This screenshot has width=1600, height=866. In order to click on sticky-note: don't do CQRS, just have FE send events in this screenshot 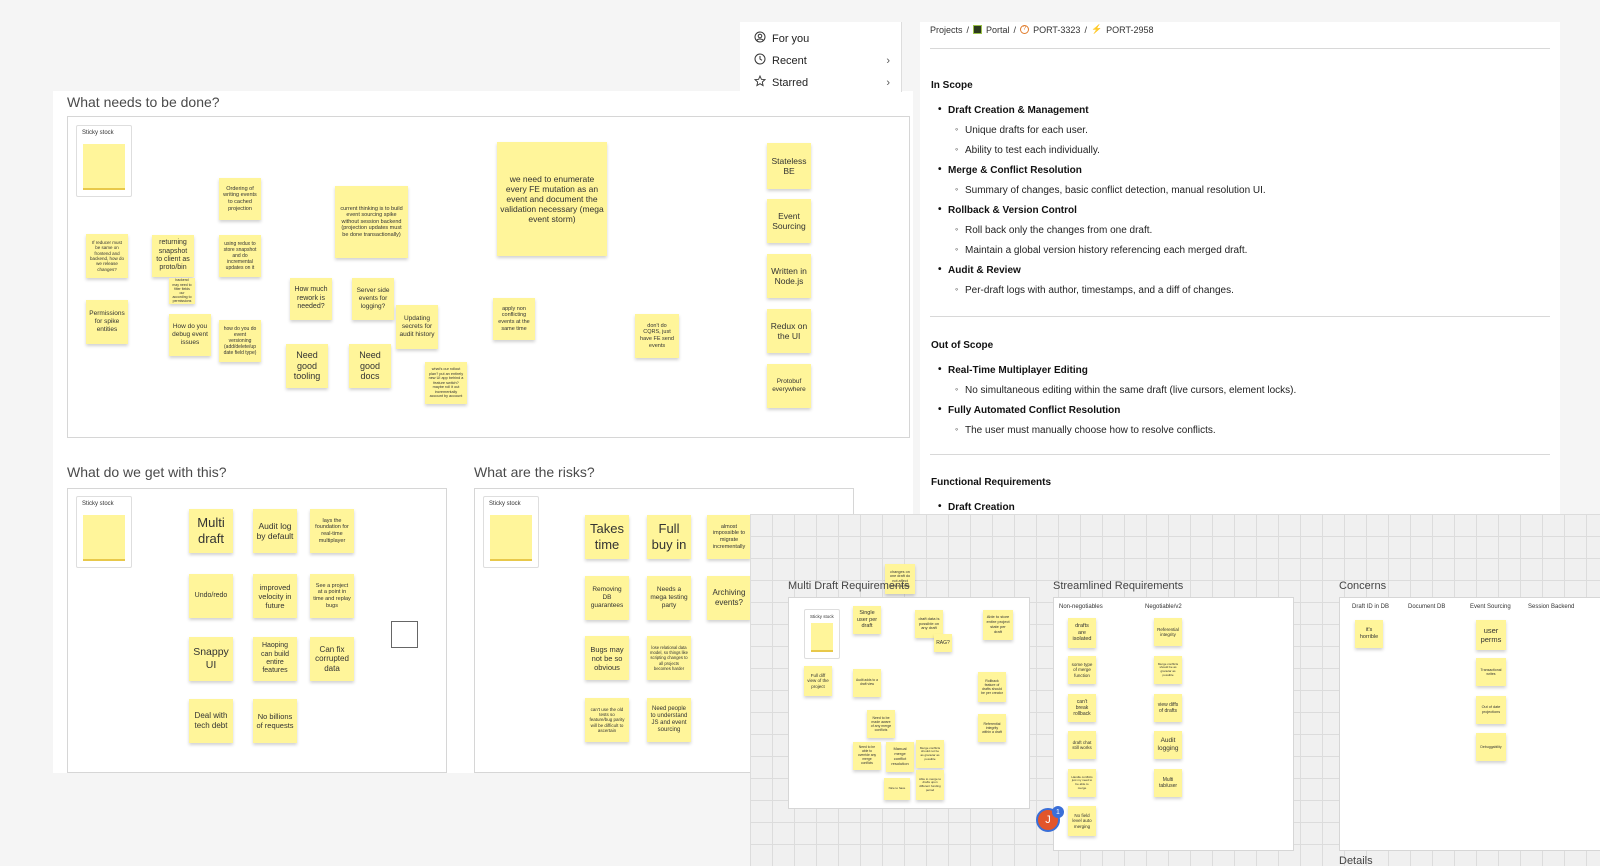, I will do `click(657, 336)`.